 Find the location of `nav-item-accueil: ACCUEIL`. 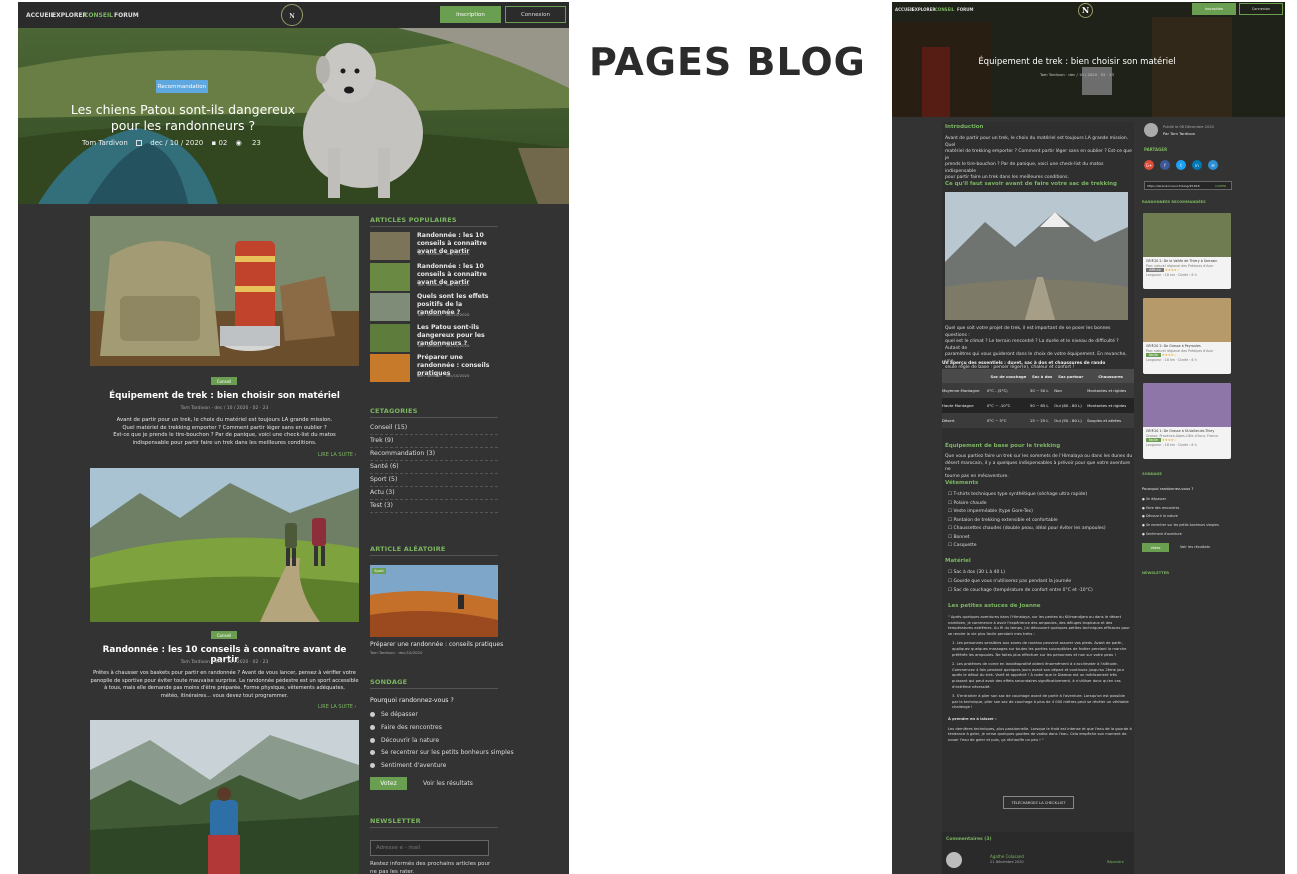

nav-item-accueil: ACCUEIL is located at coordinates (40, 15).